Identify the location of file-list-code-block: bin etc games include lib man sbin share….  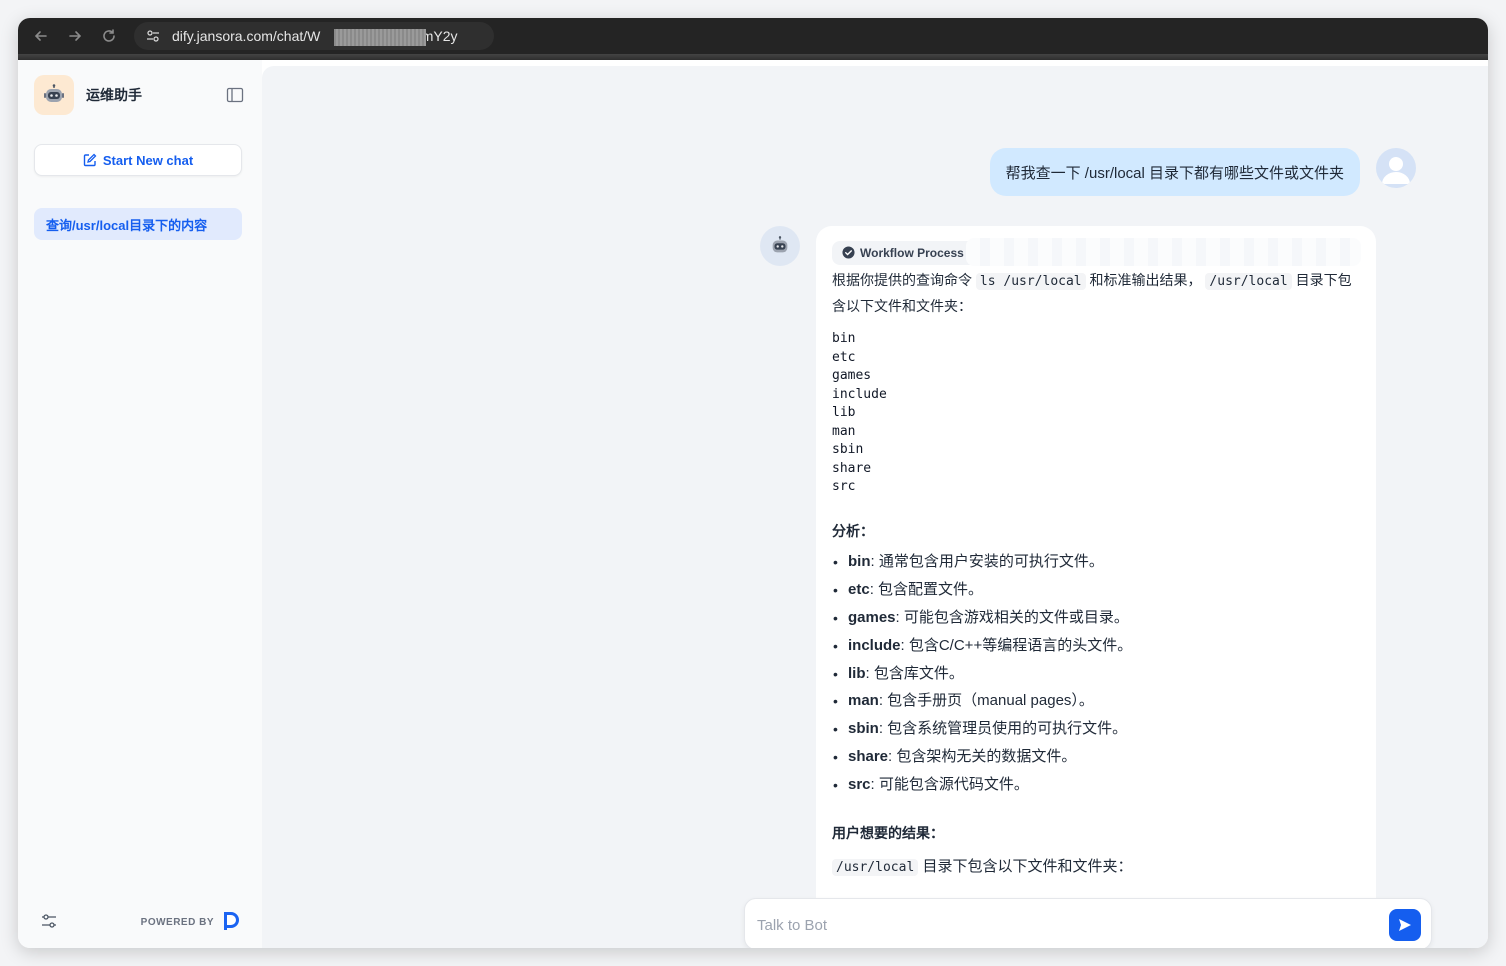
(859, 412).